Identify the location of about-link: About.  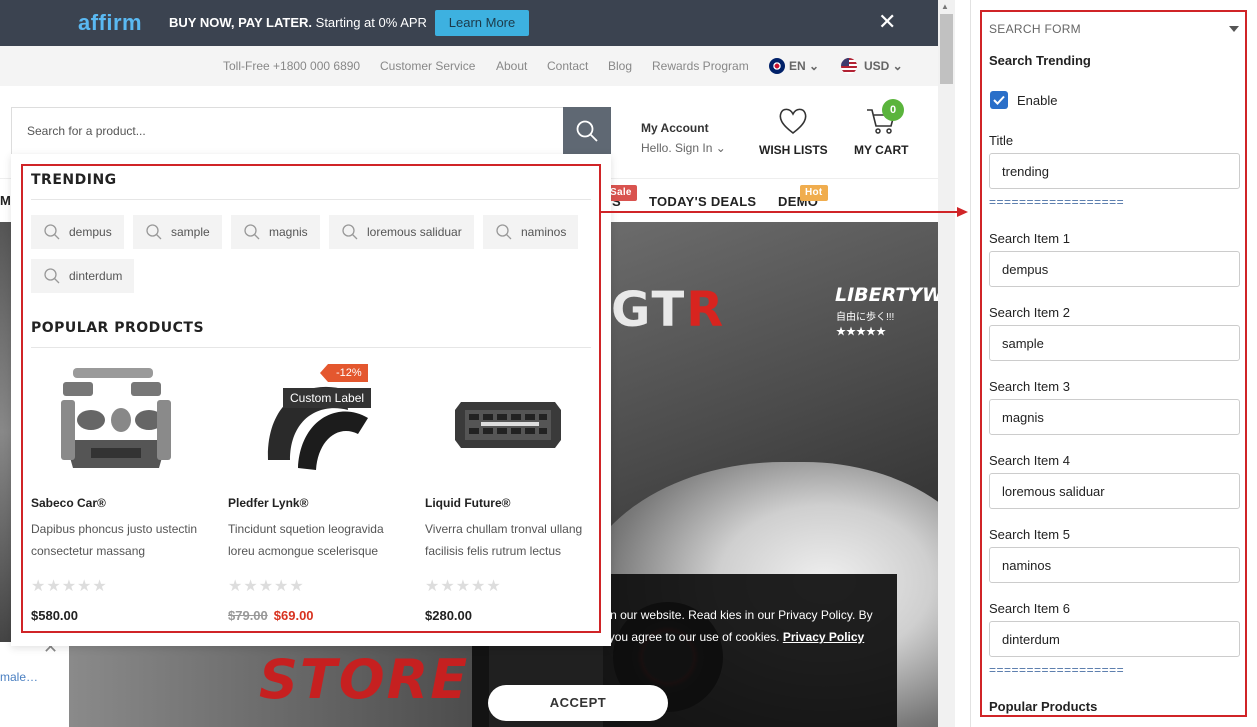
(511, 66).